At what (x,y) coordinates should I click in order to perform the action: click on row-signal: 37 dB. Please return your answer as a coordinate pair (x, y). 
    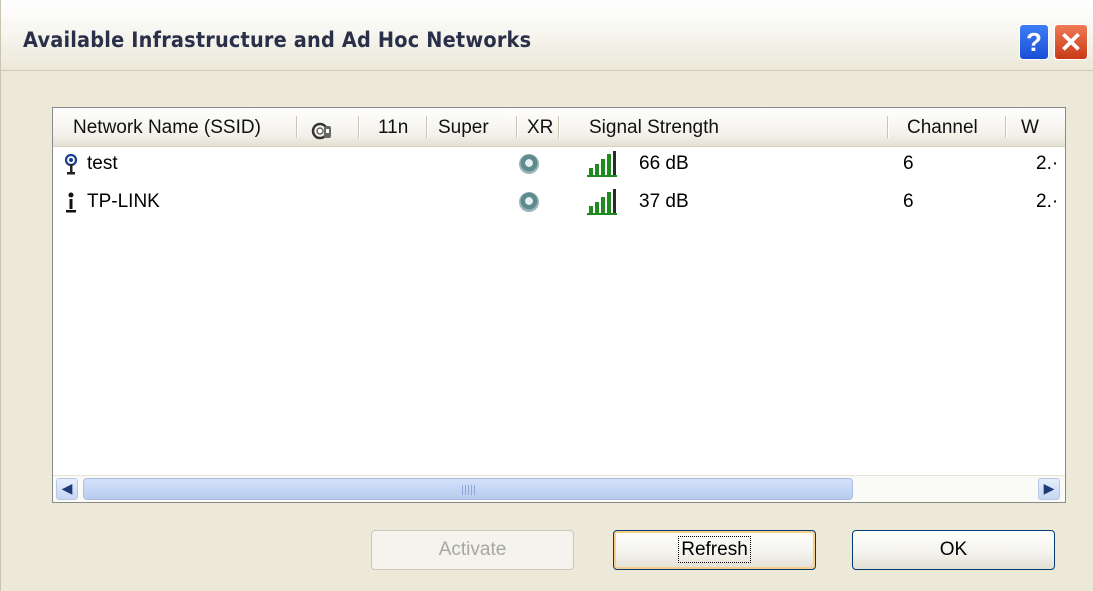
    Looking at the image, I should click on (664, 201).